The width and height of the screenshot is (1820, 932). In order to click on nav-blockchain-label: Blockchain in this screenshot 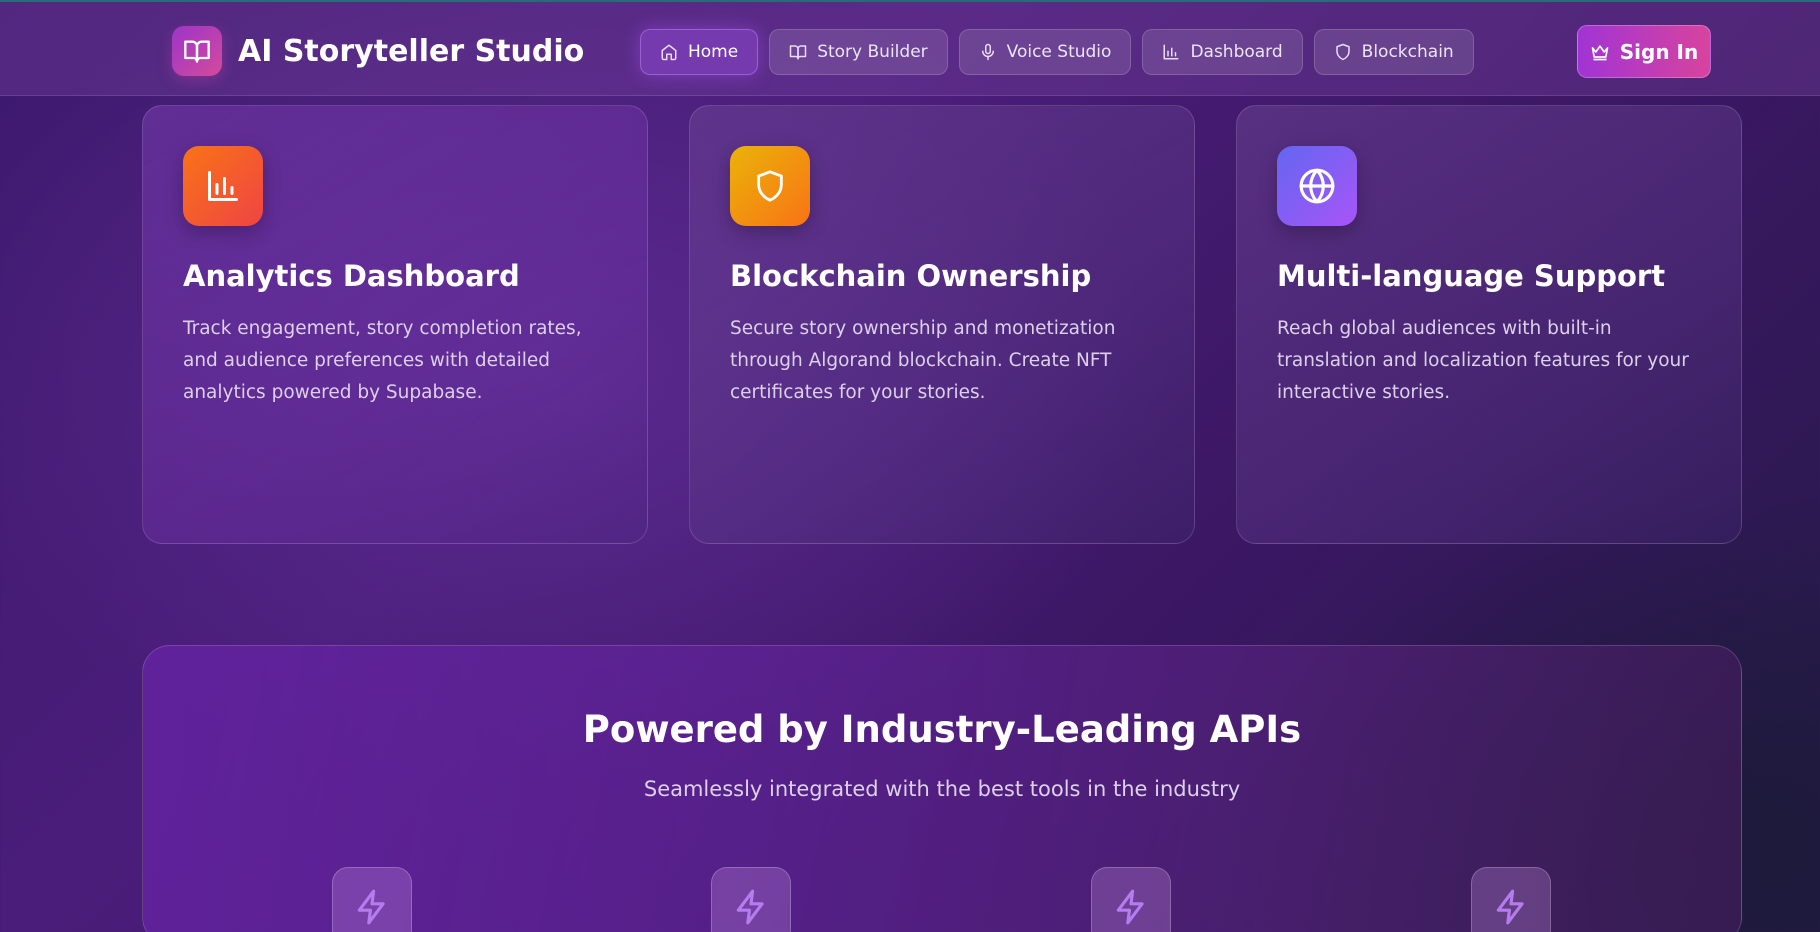, I will do `click(1407, 52)`.